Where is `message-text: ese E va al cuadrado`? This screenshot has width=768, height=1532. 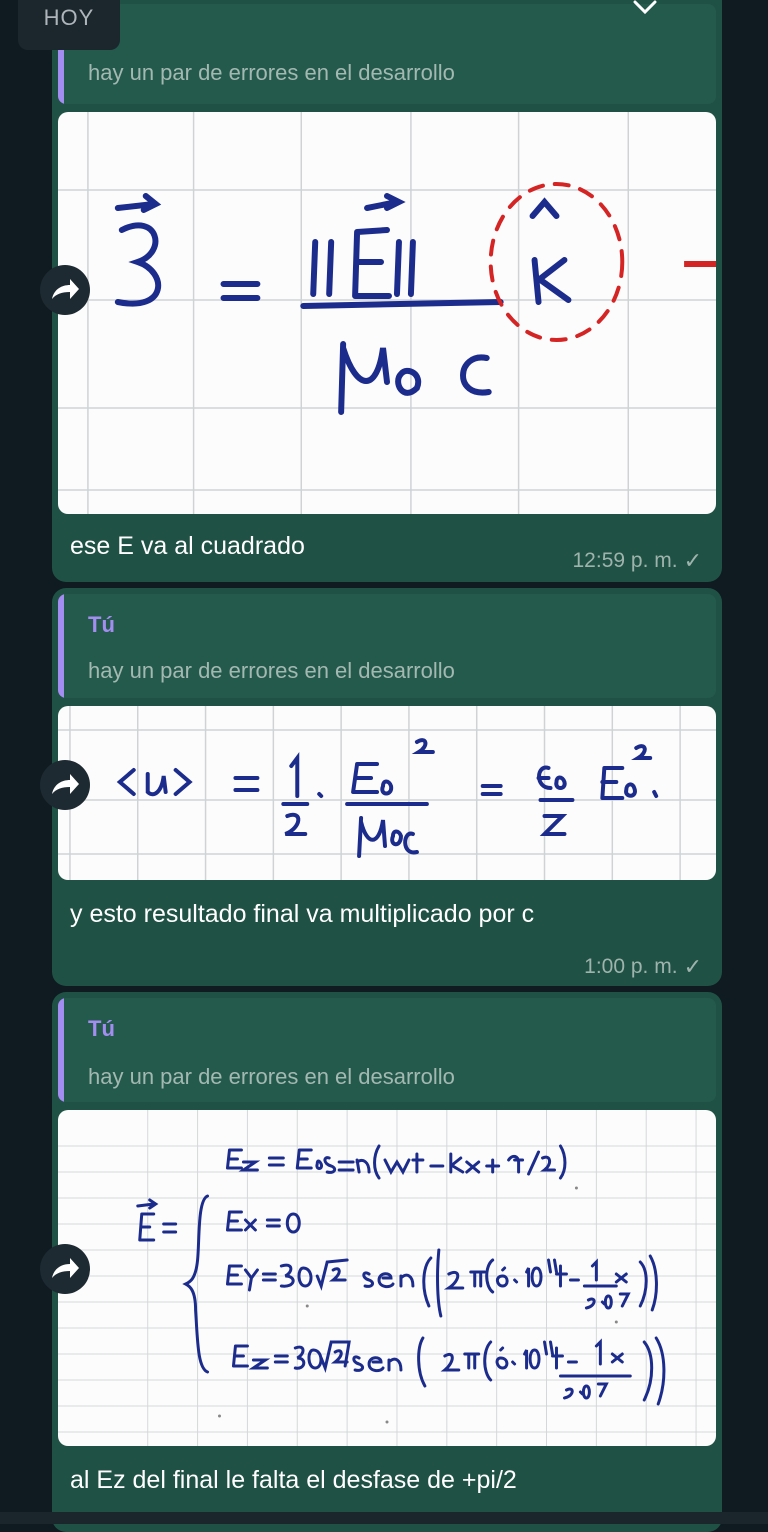
message-text: ese E va al cuadrado is located at coordinates (187, 546).